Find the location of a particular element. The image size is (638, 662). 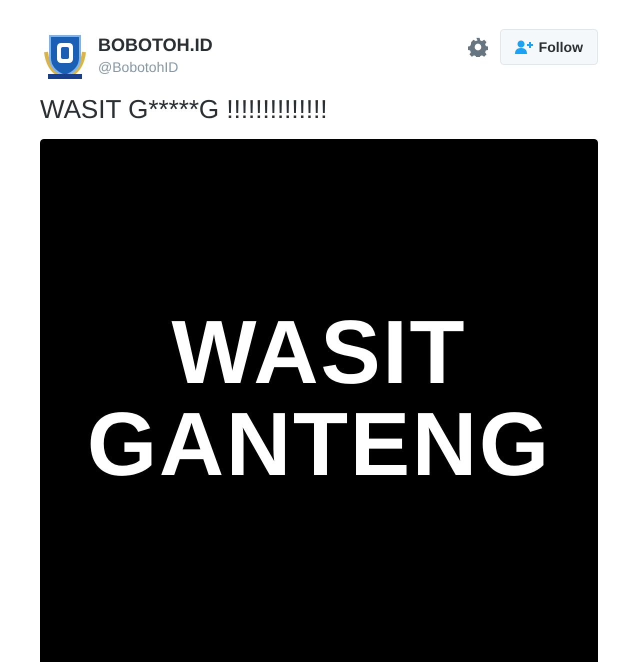

settings-icon is located at coordinates (478, 47).